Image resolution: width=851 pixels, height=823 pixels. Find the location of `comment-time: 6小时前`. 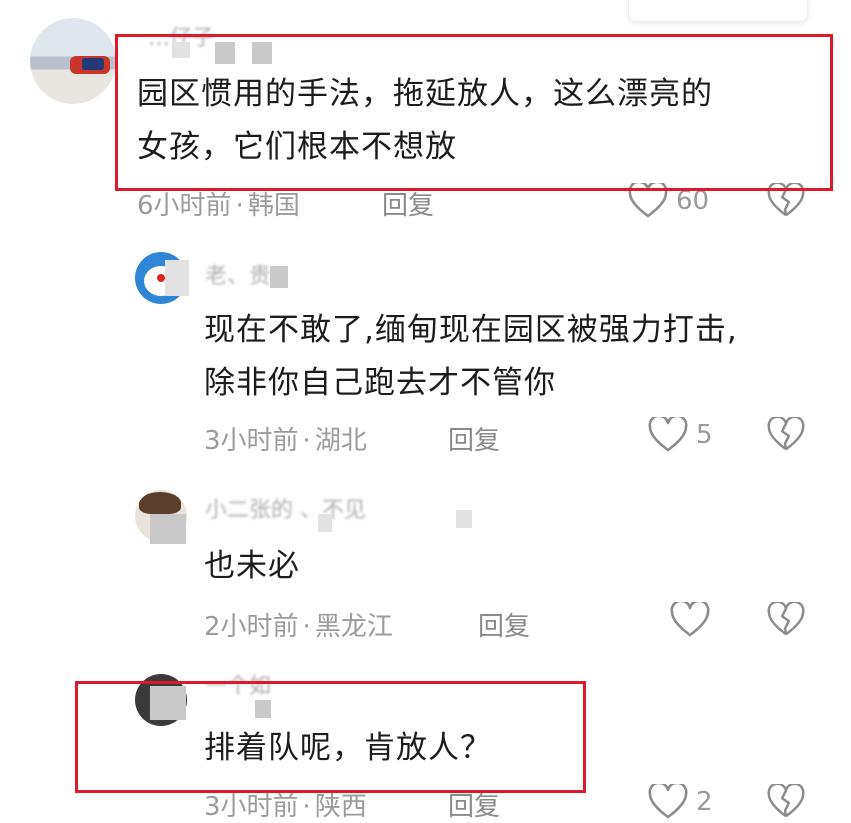

comment-time: 6小时前 is located at coordinates (184, 206).